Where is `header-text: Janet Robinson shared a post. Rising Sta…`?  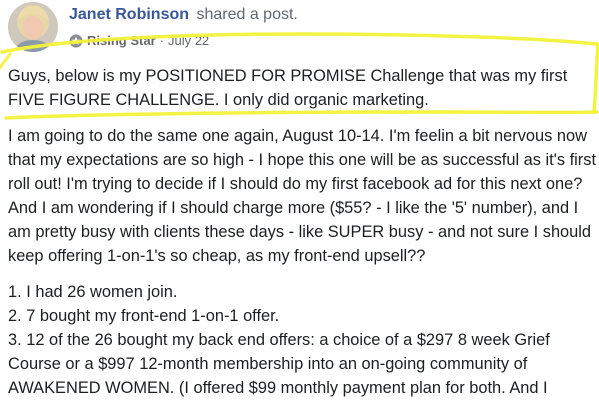 header-text: Janet Robinson shared a post. Rising Sta… is located at coordinates (183, 27).